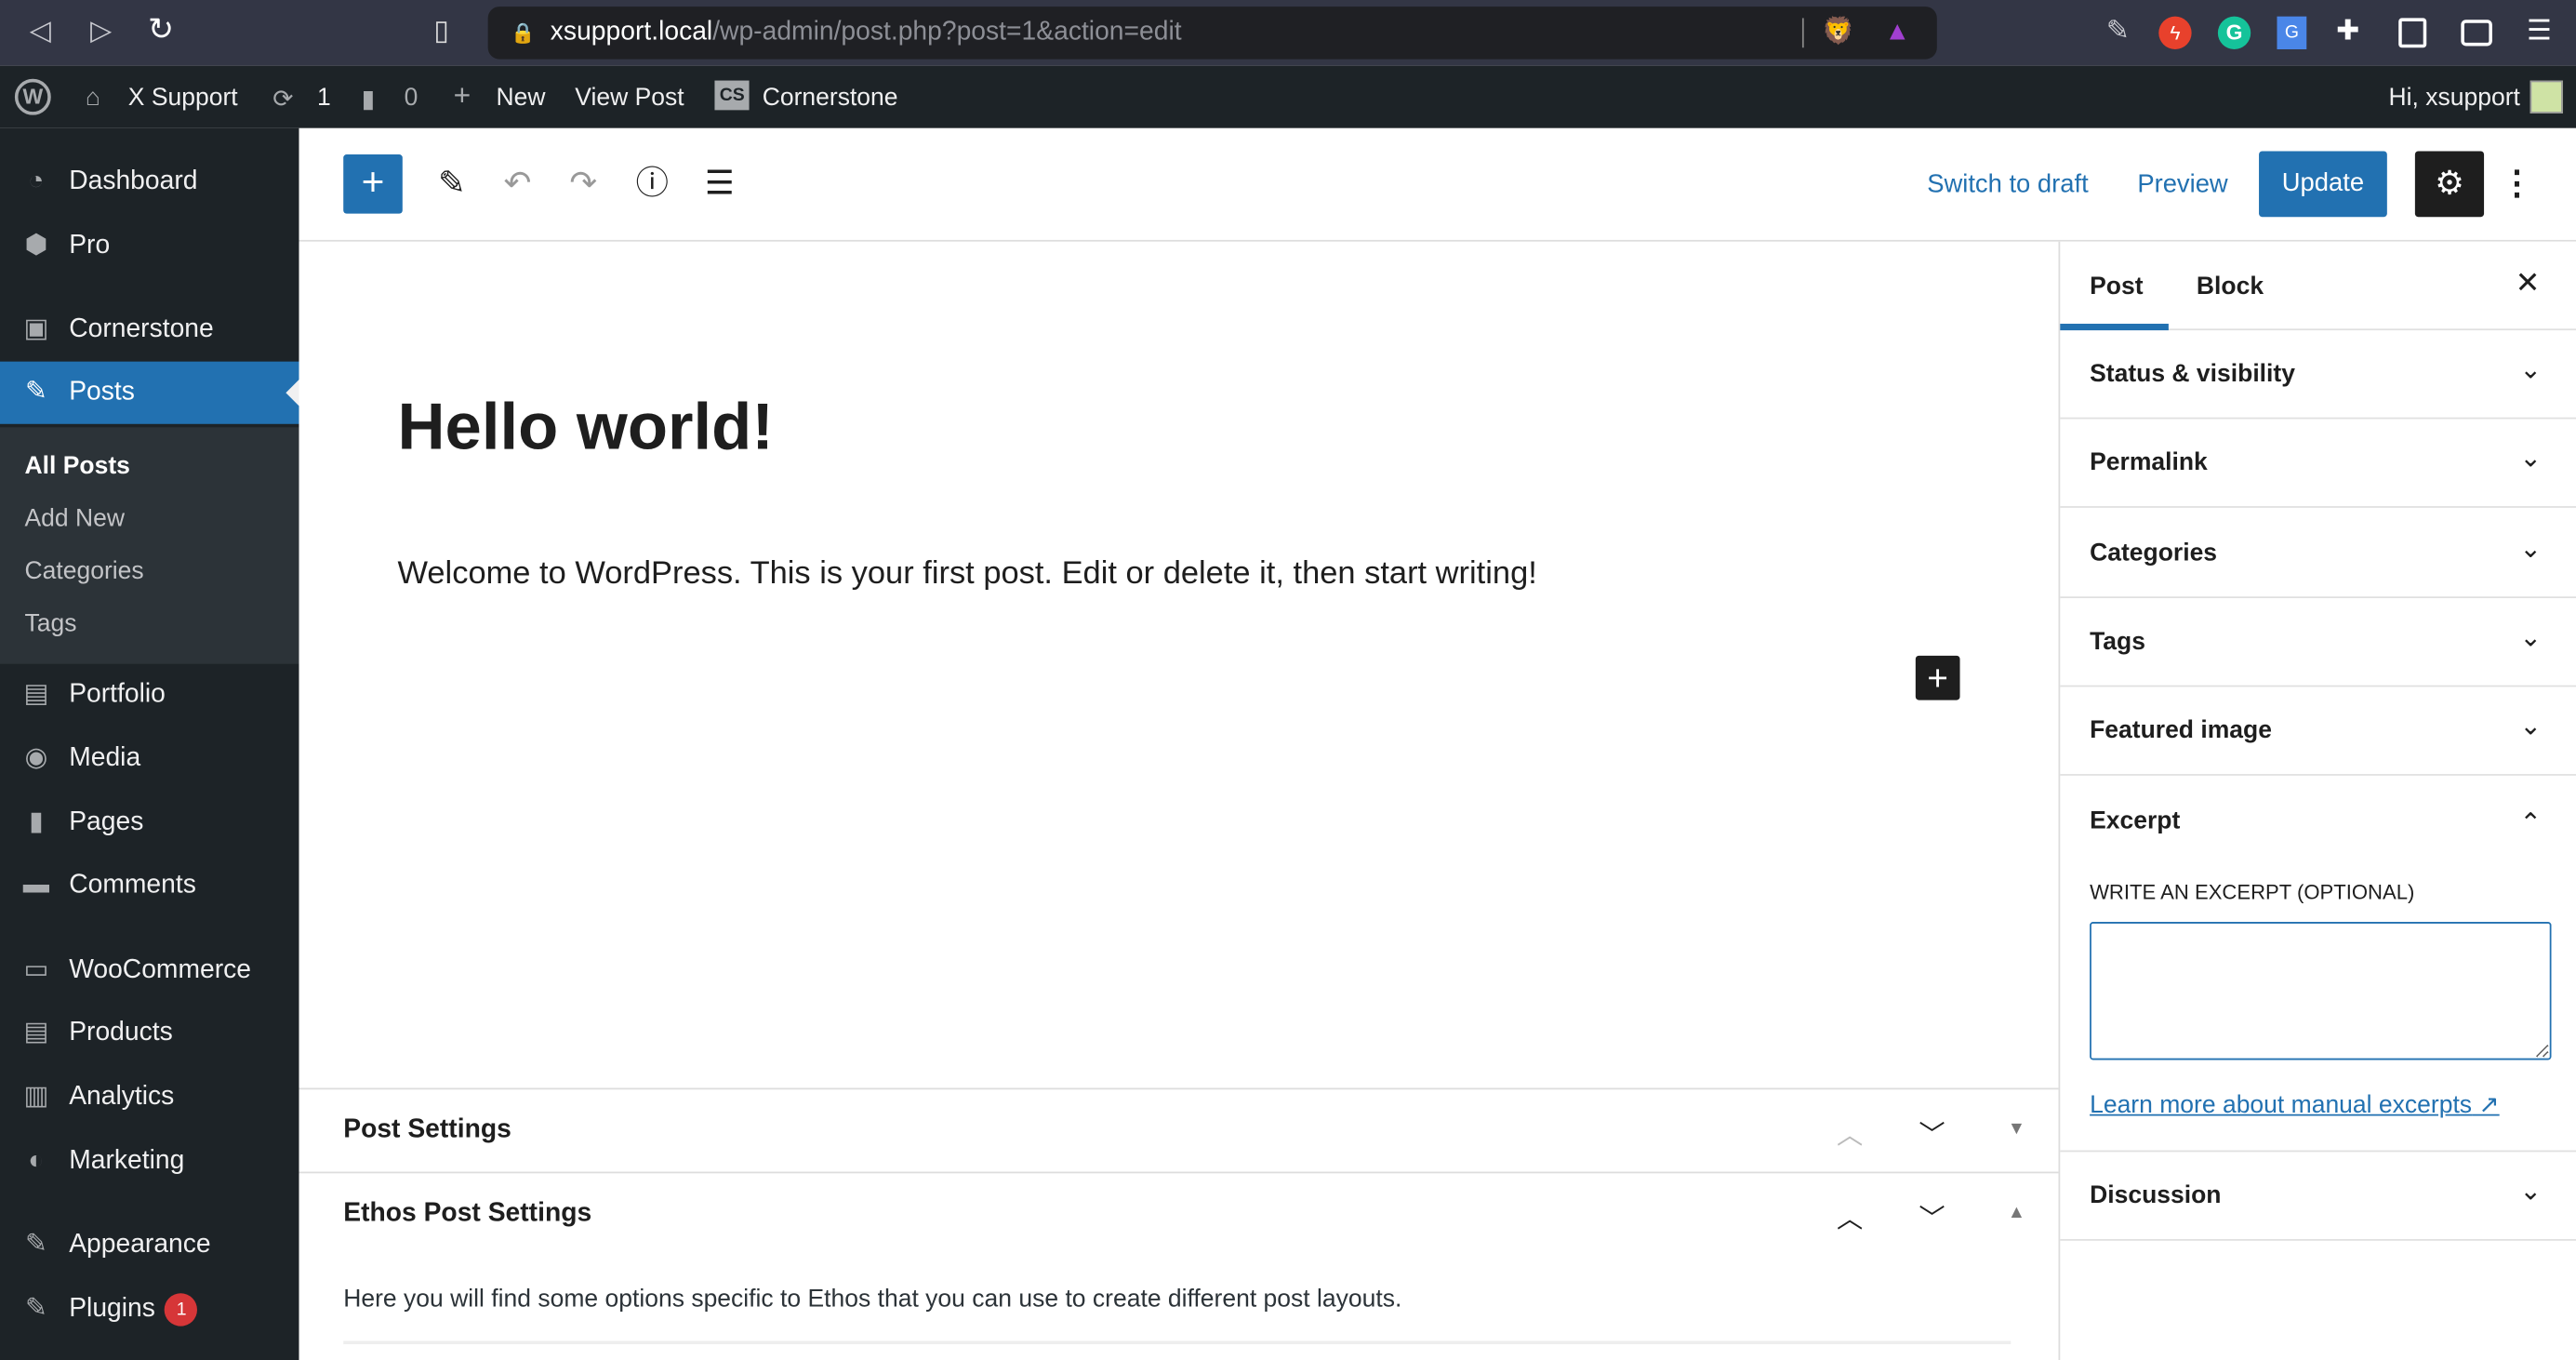 The width and height of the screenshot is (2576, 1360). Describe the element at coordinates (2008, 186) in the screenshot. I see `switch-to-draft-button: Switch to draft` at that location.